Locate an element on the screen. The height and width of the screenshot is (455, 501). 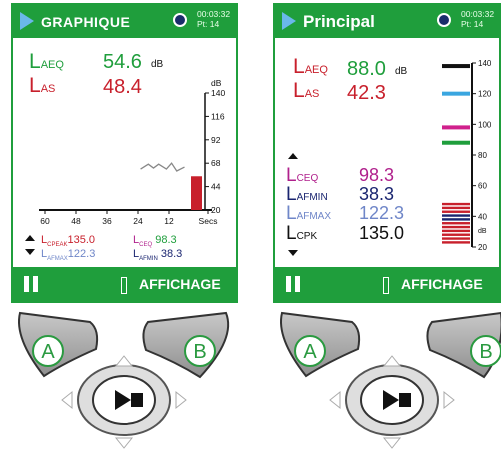
dpad-left is located at coordinates (124, 402).